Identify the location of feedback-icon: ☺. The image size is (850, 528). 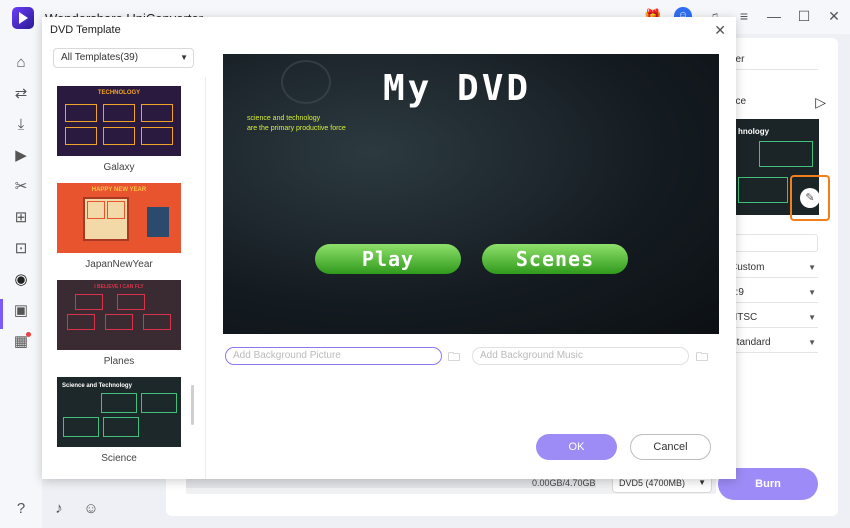
(91, 509).